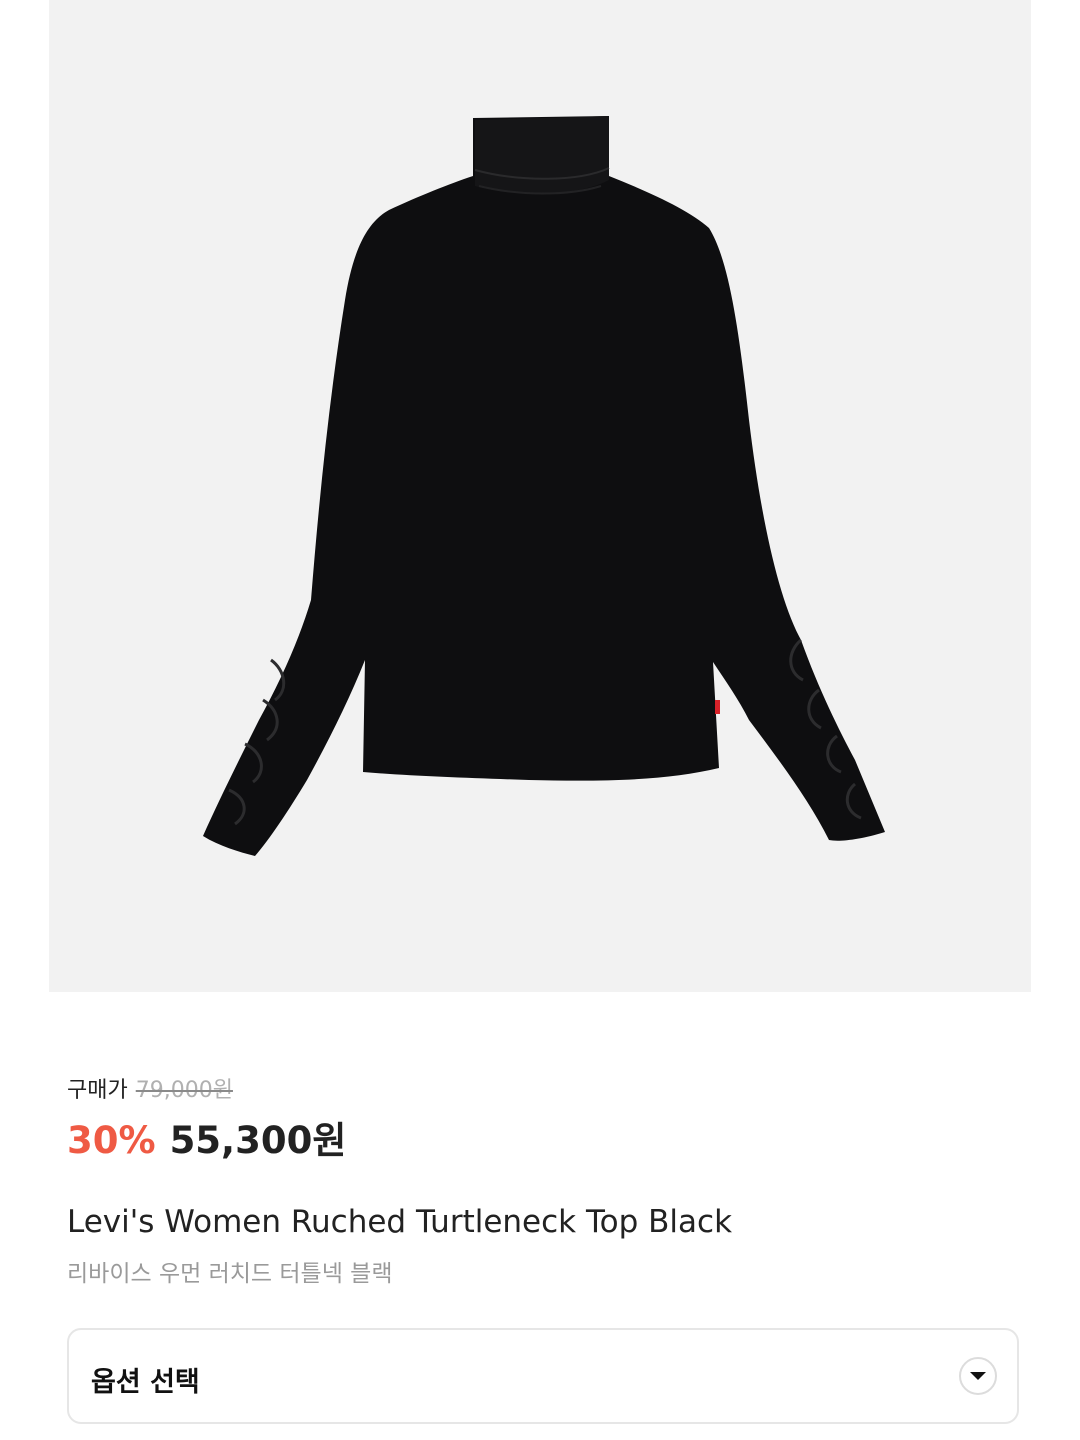  Describe the element at coordinates (206, 1118) in the screenshot. I see `price-block: 구매가 79,000원 30% 55,300원` at that location.